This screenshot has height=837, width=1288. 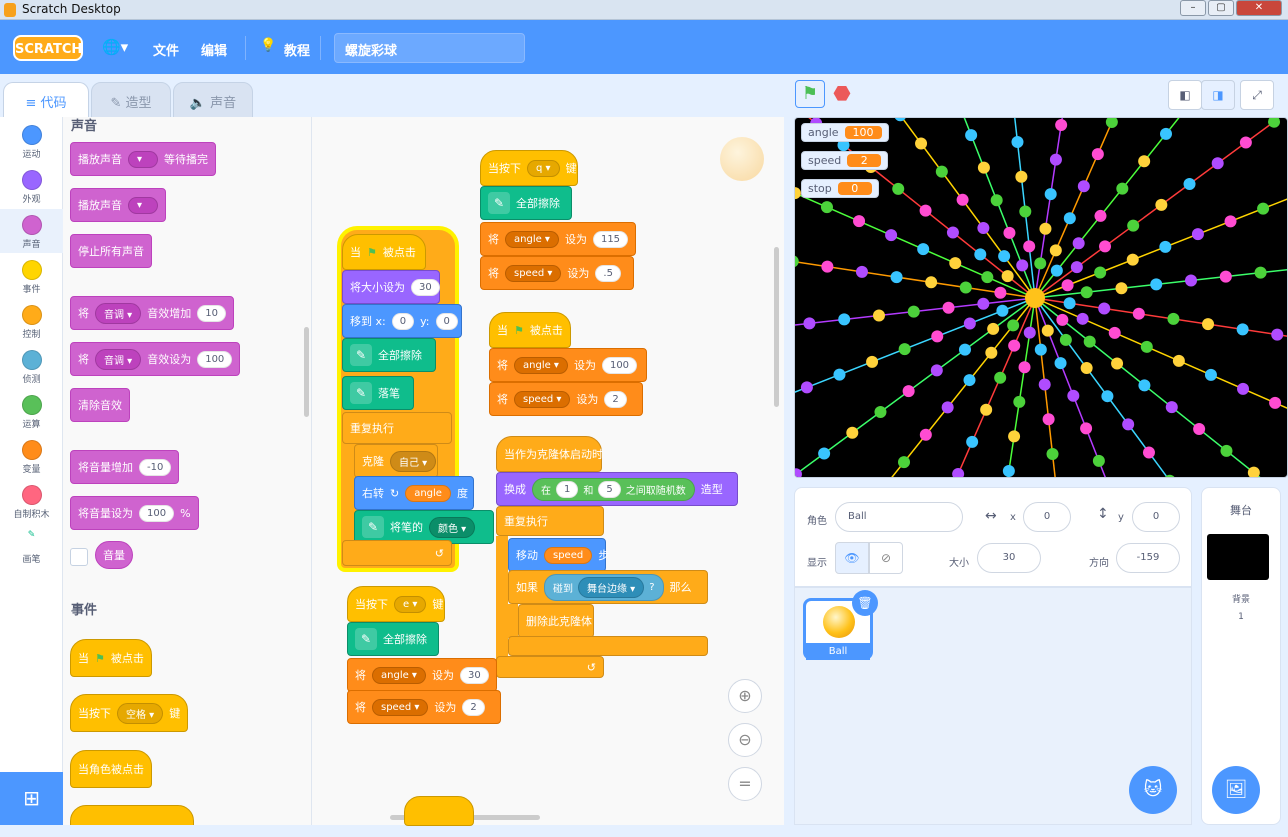 I want to click on delete-sprite-icon: 🗑, so click(x=865, y=603).